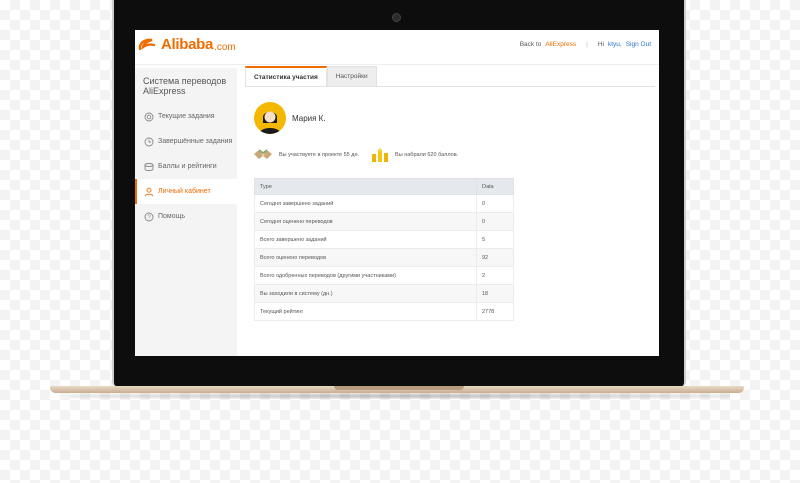 The image size is (800, 483). I want to click on header-links: Back to AliExpress | Hi ktyu, Sign Out, so click(585, 44).